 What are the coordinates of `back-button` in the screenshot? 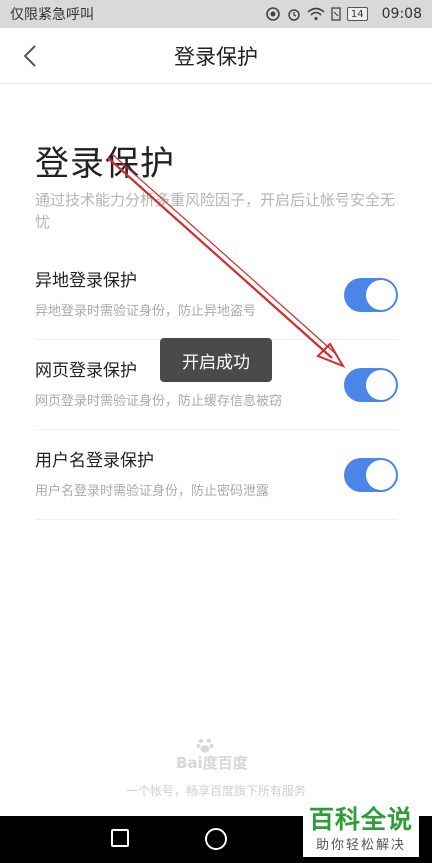 It's located at (30, 56).